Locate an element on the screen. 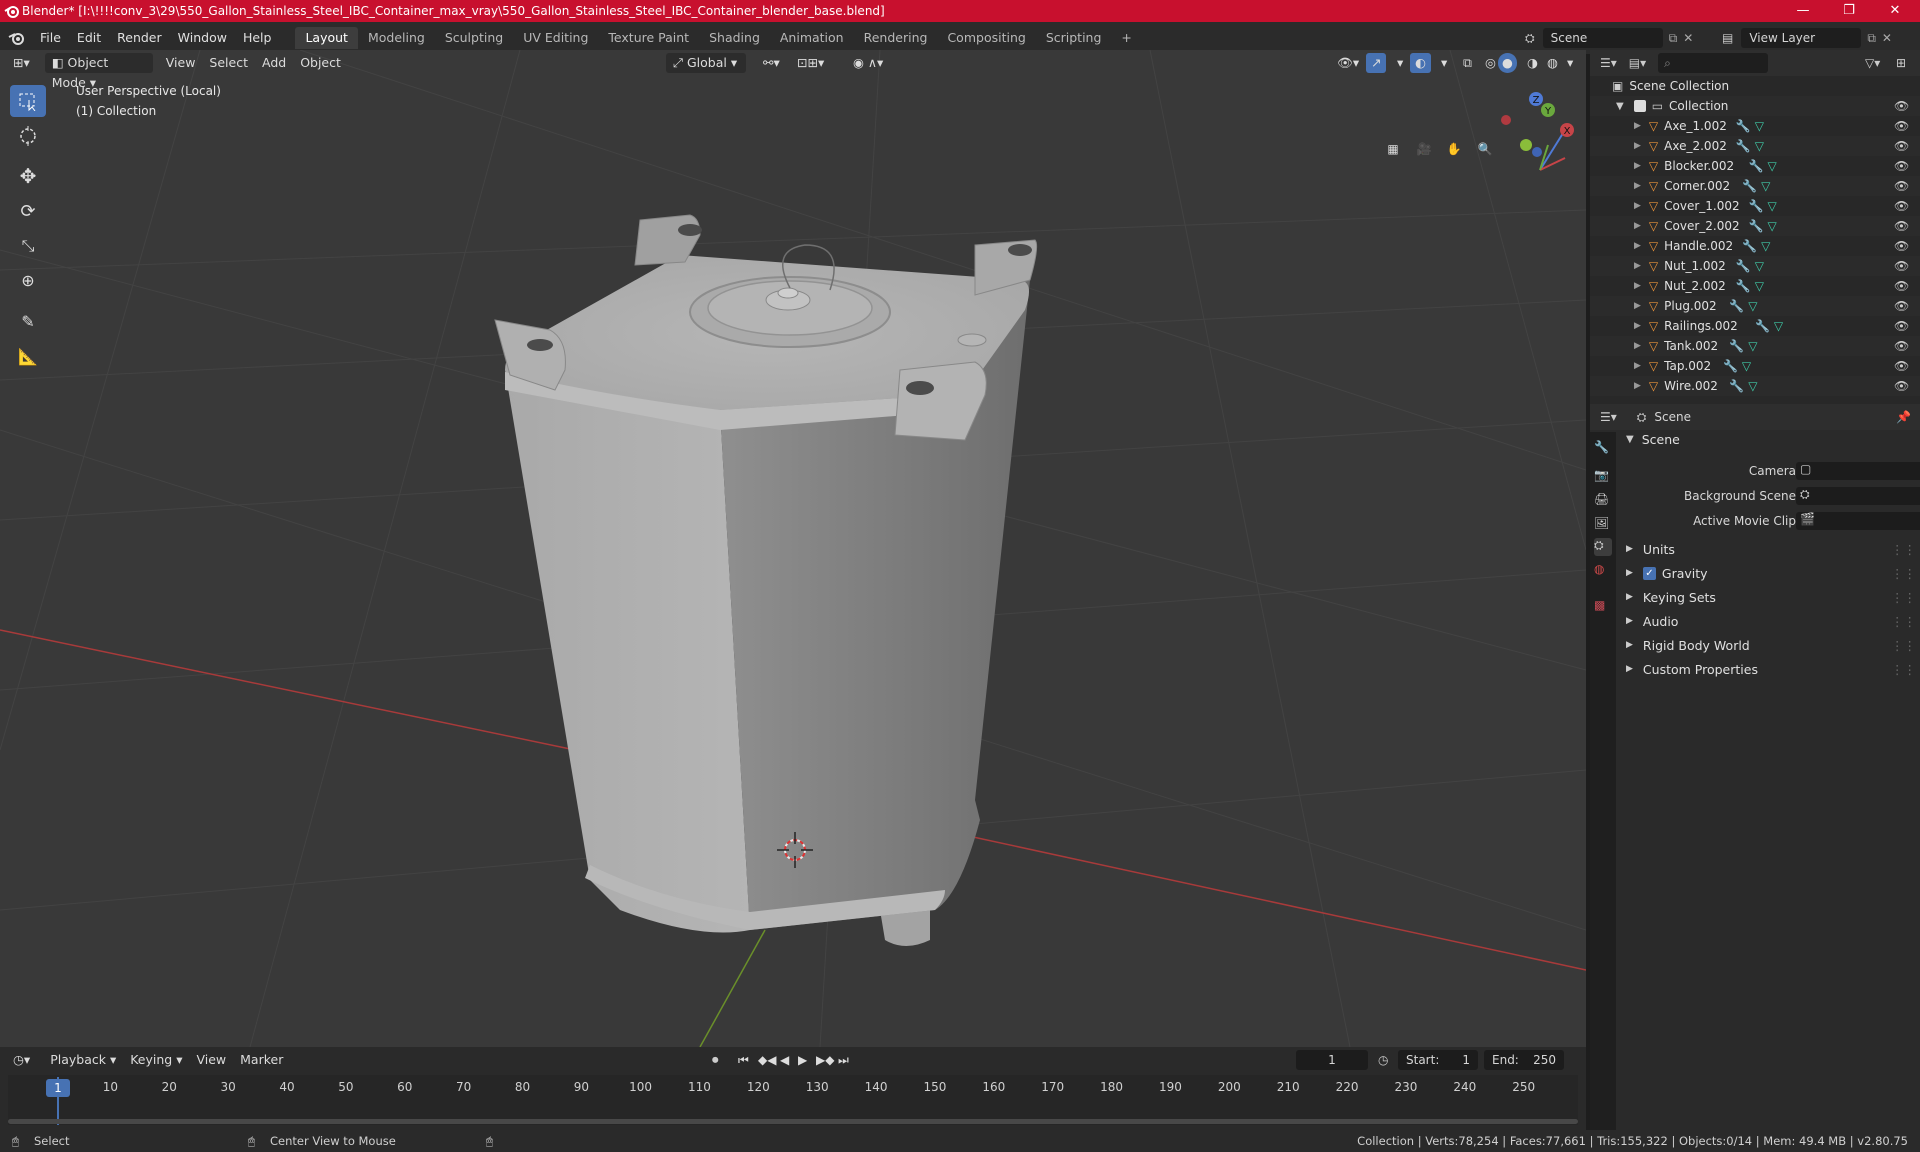 This screenshot has height=1152, width=1920. maximize-button: ❐ is located at coordinates (1849, 11).